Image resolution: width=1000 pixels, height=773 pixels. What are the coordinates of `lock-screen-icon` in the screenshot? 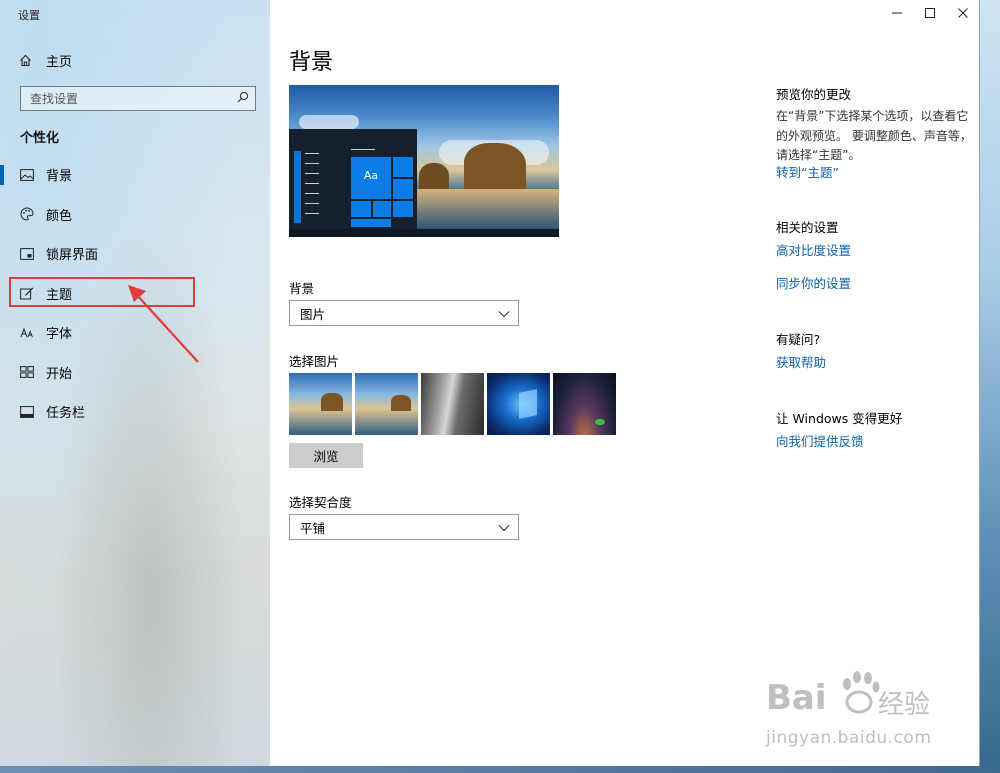 It's located at (27, 254).